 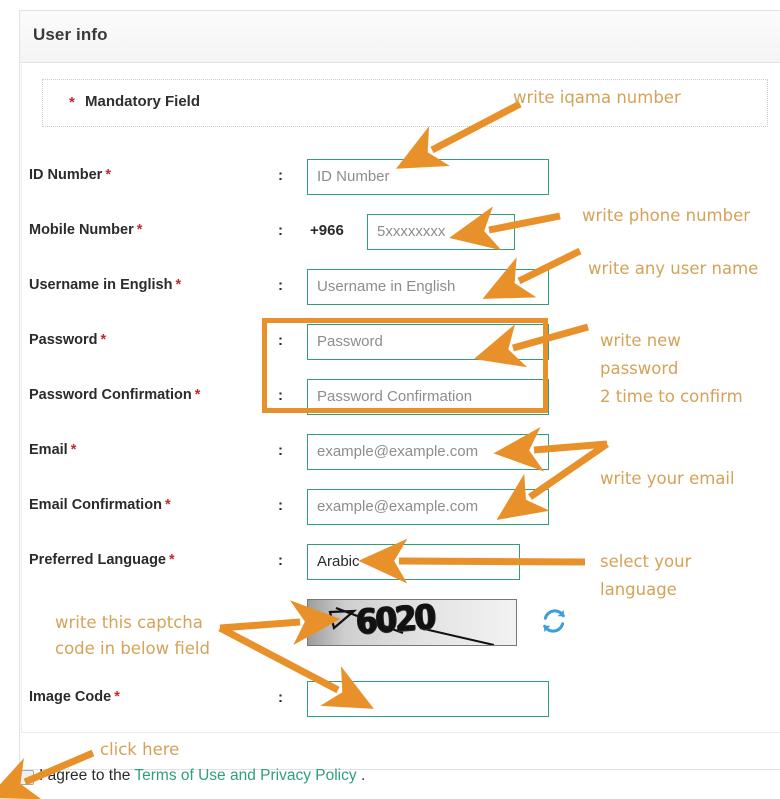 I want to click on row-captcha: 6020, so click(x=401, y=624).